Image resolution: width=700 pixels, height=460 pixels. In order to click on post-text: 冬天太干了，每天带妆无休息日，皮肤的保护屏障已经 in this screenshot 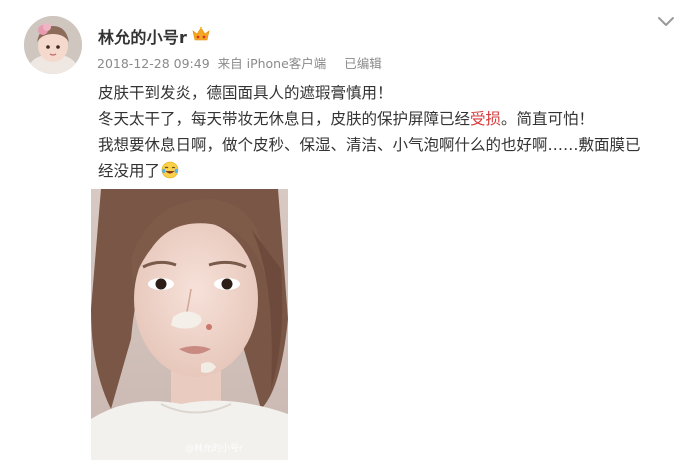, I will do `click(284, 119)`.